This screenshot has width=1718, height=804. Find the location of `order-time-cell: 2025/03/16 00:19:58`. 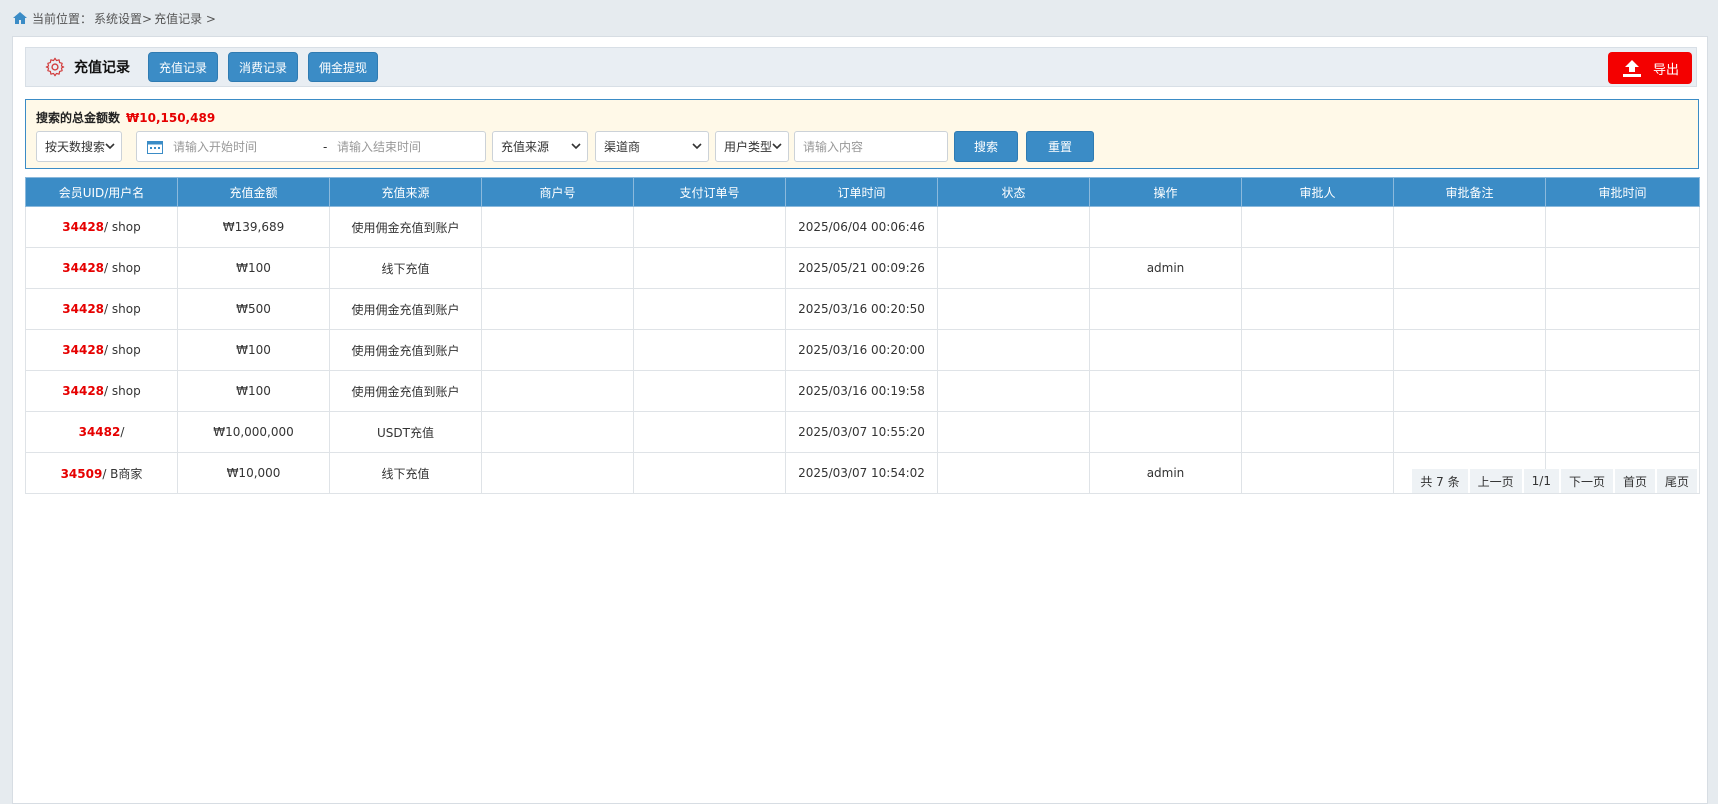

order-time-cell: 2025/03/16 00:19:58 is located at coordinates (861, 391).